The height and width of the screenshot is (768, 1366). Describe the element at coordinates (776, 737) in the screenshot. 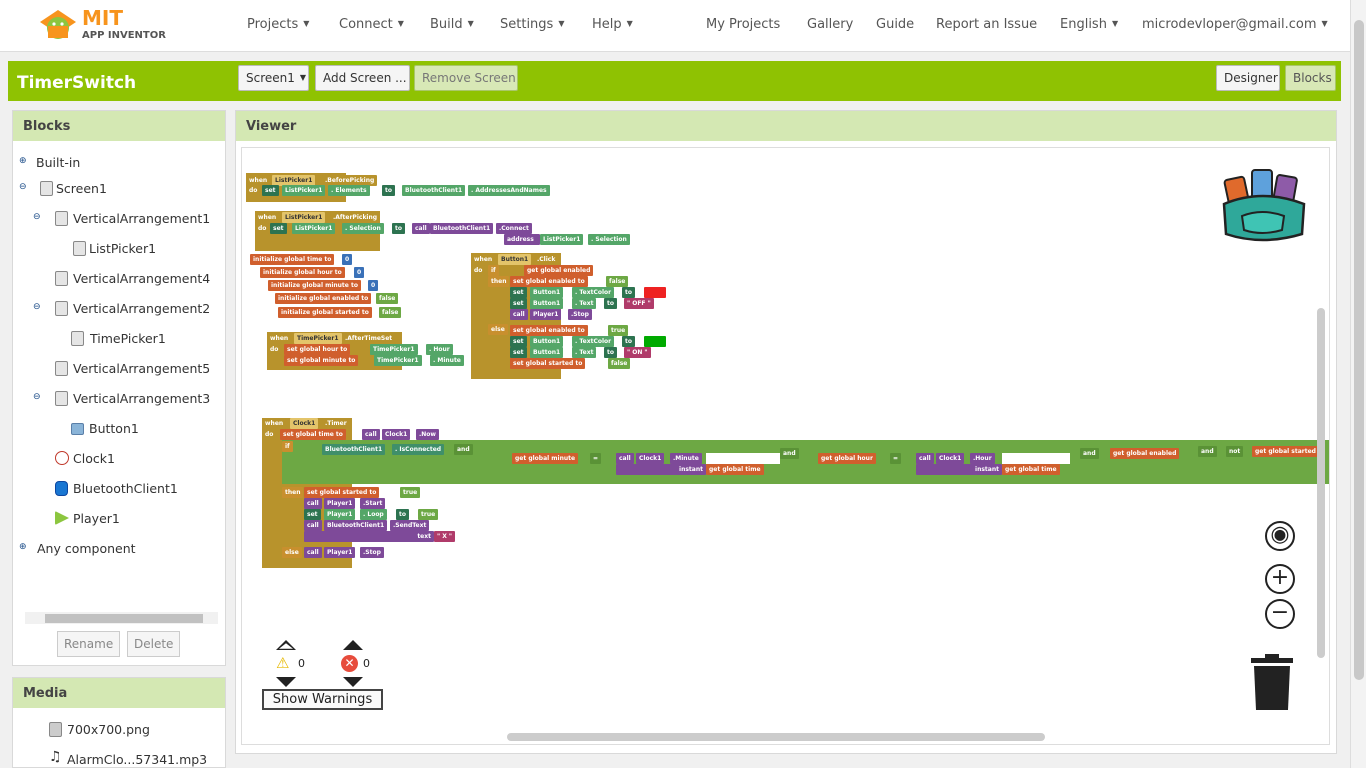

I see `workspace-horizontal-scrollbar` at that location.